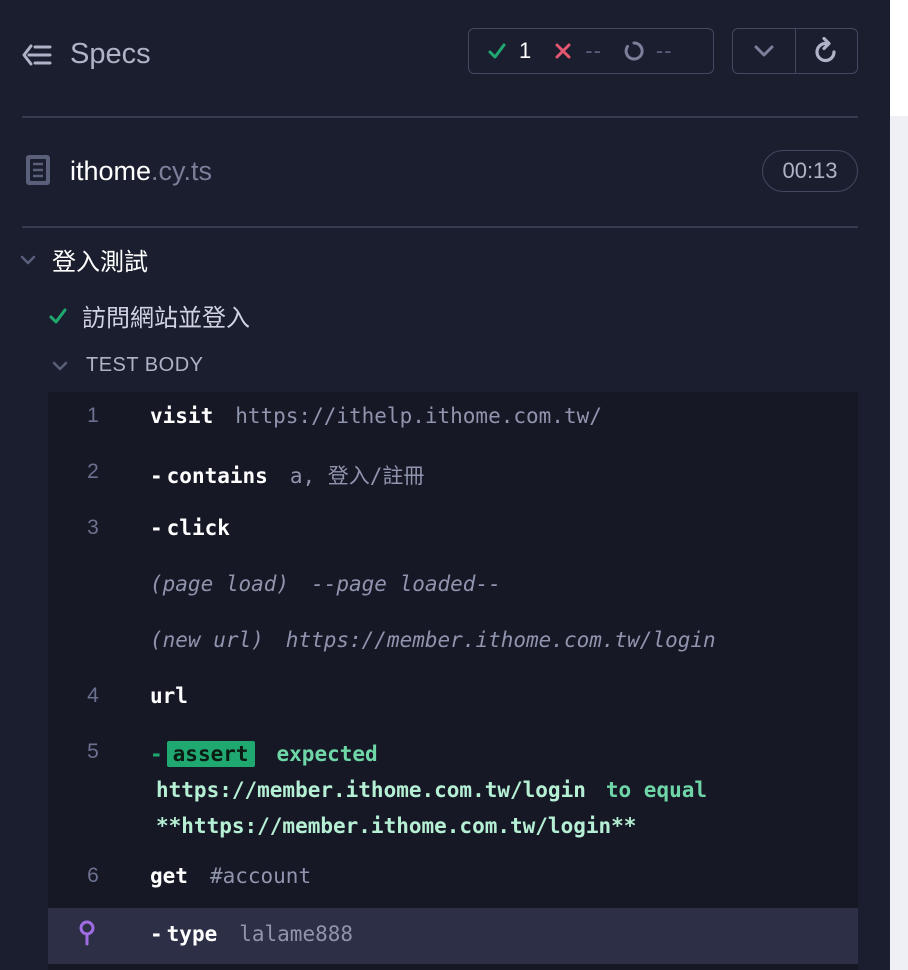 The image size is (908, 970). What do you see at coordinates (406, 584) in the screenshot?
I see `event-message: --page loaded--` at bounding box center [406, 584].